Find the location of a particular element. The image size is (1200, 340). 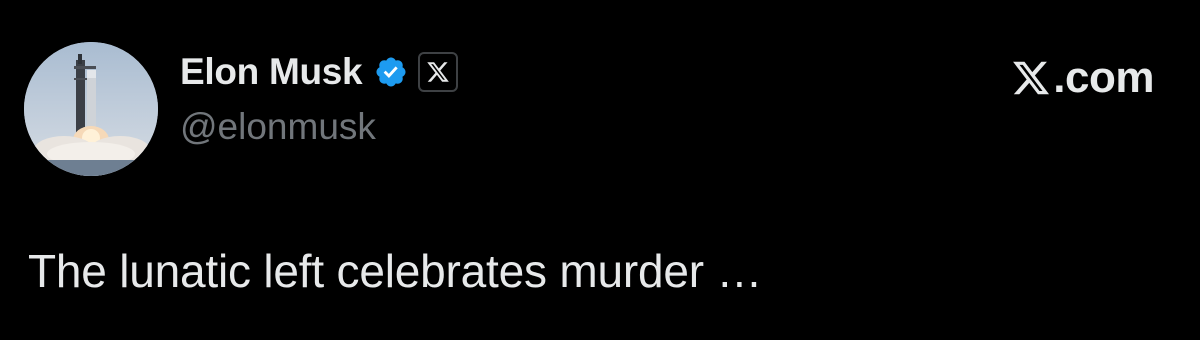

display-name: Elon Musk is located at coordinates (271, 72).